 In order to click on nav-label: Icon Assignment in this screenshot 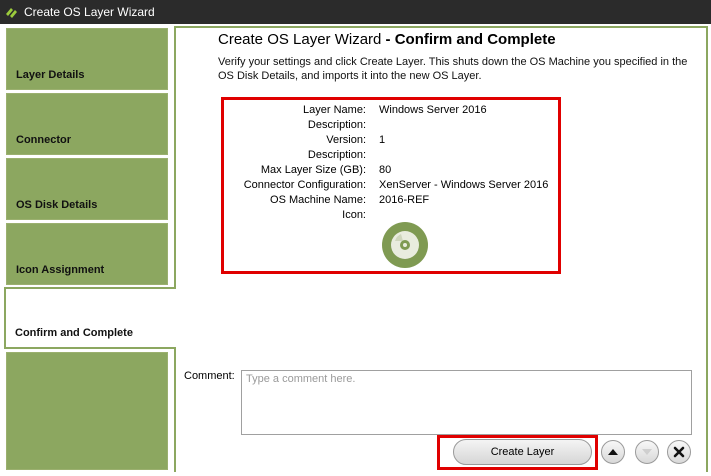, I will do `click(60, 270)`.